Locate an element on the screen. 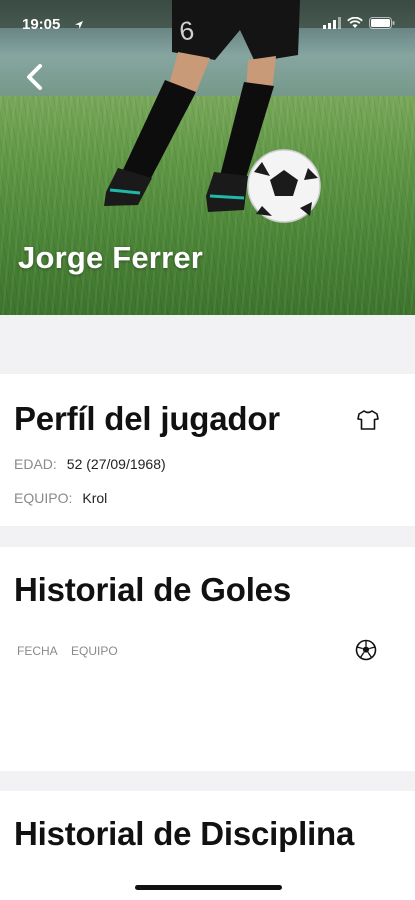 The width and height of the screenshot is (415, 900). wifi-icon is located at coordinates (355, 22).